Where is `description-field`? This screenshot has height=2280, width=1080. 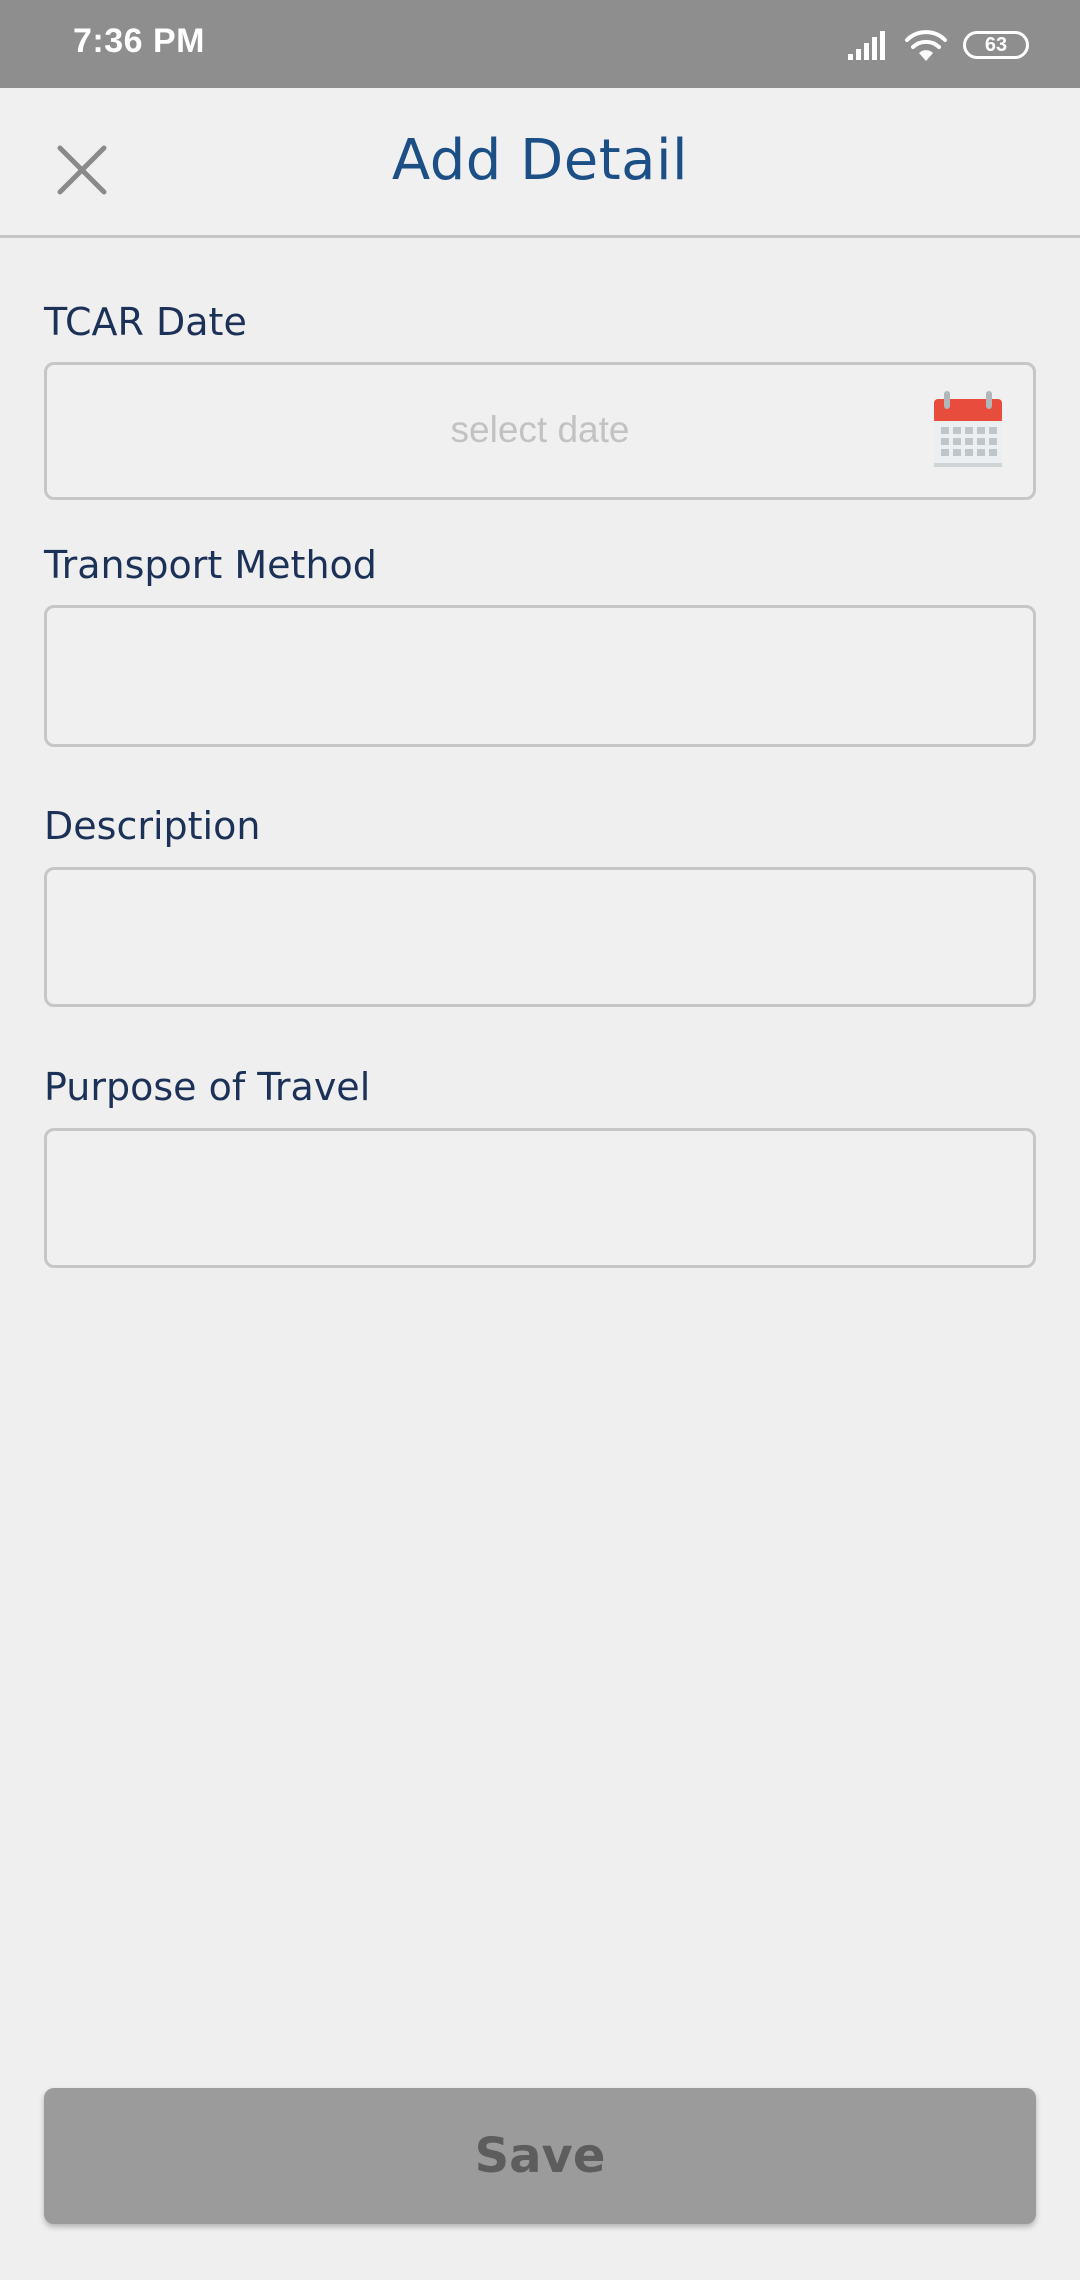
description-field is located at coordinates (540, 937).